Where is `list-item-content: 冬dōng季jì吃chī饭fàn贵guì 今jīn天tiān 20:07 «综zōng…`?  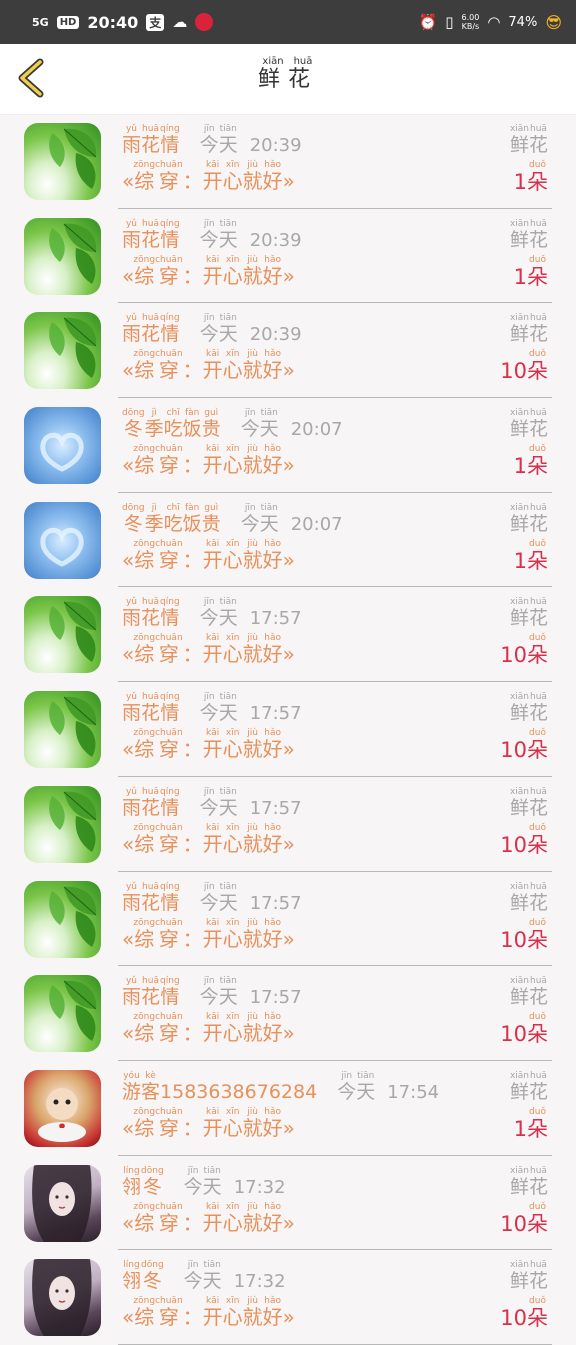 list-item-content: 冬dōng季jì吃chī饭fàn贵guì 今jīn天tiān 20:07 «综zōng… is located at coordinates (335, 445).